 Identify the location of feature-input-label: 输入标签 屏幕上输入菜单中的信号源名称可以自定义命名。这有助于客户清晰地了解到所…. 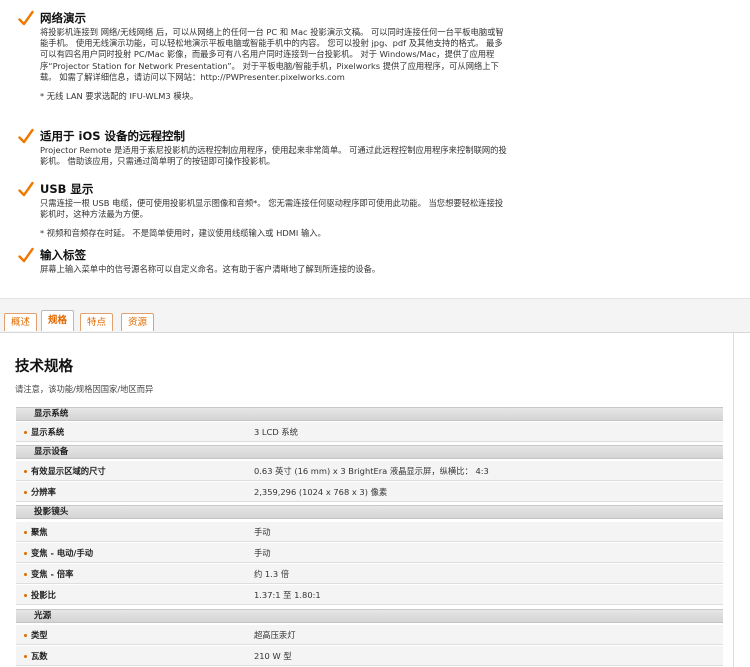
(263, 261).